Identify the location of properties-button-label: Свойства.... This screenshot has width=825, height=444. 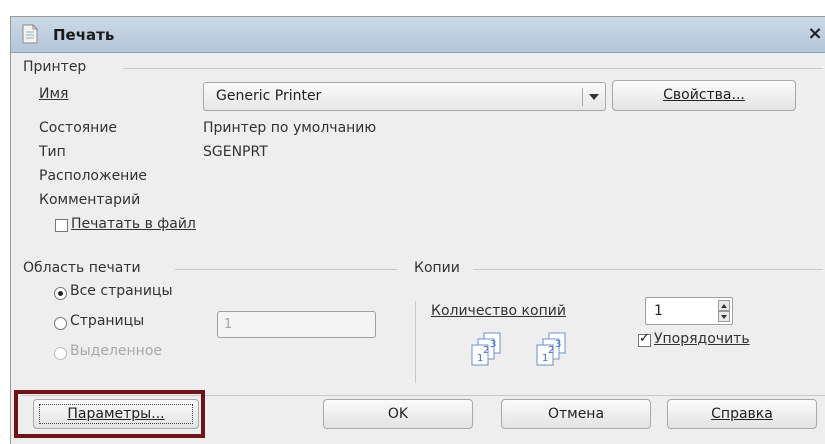
(704, 95).